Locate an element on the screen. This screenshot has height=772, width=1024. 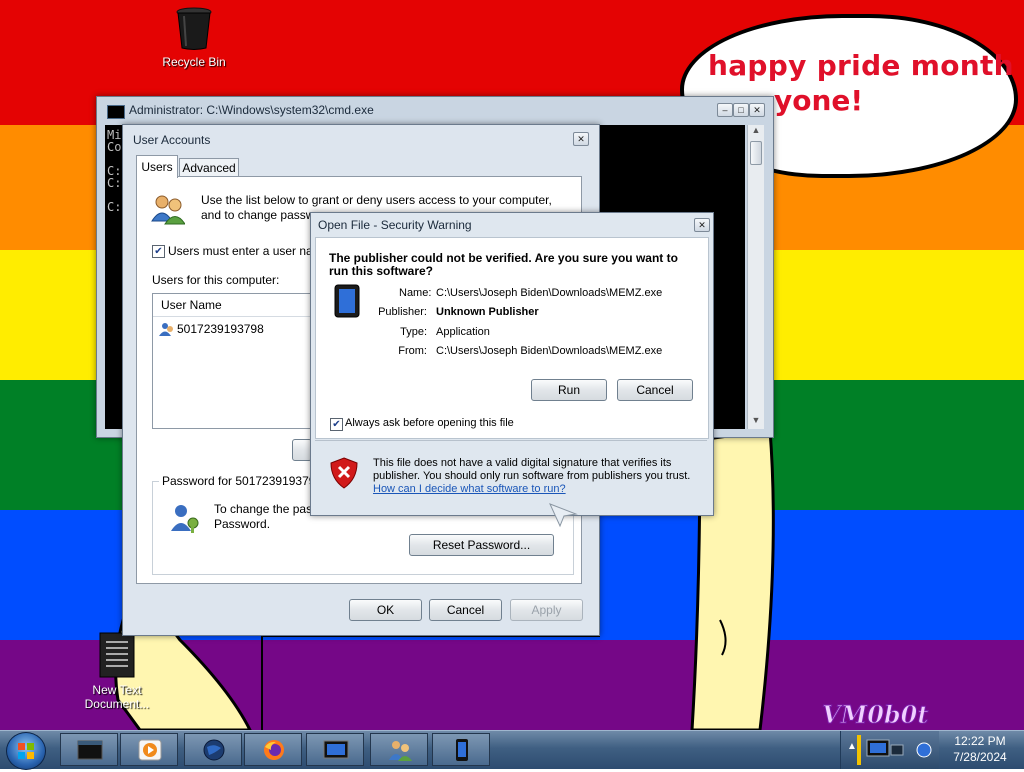
user-accounts-title: User Accounts is located at coordinates (172, 140).